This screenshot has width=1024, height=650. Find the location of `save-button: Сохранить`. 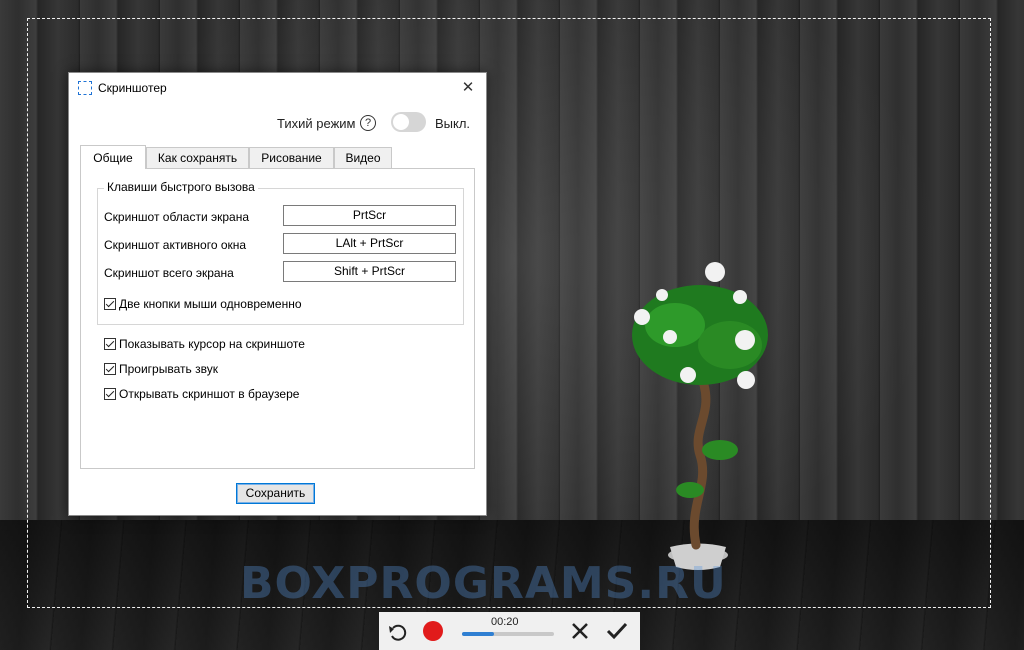

save-button: Сохранить is located at coordinates (275, 493).